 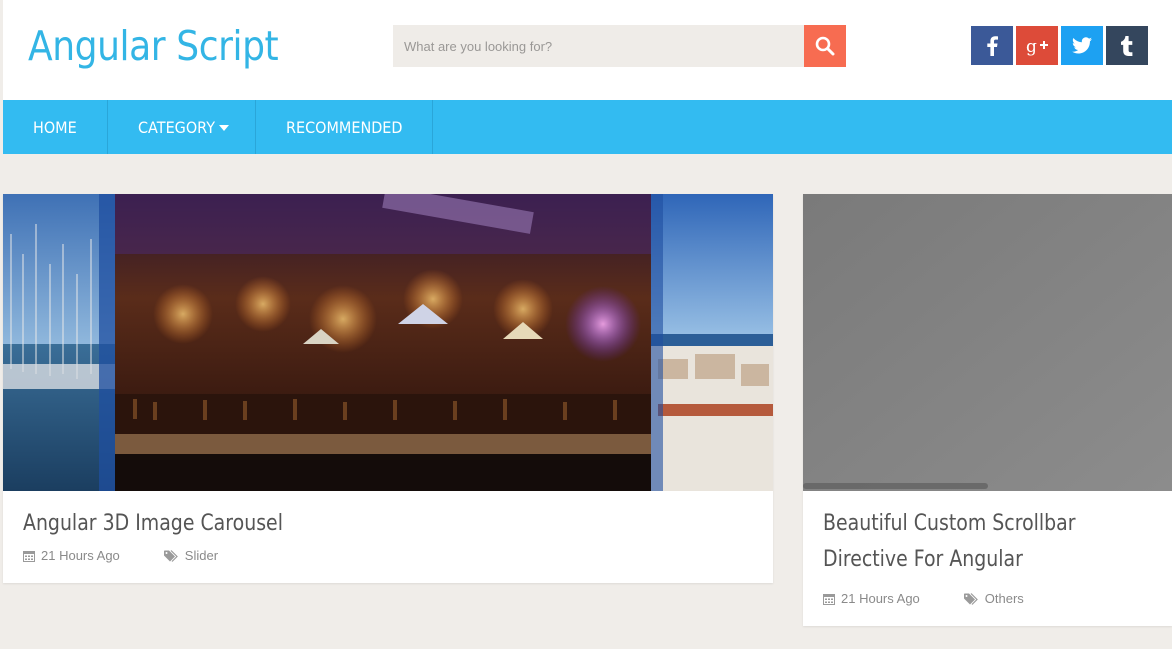 I want to click on svg-text: g, so click(x=1031, y=46).